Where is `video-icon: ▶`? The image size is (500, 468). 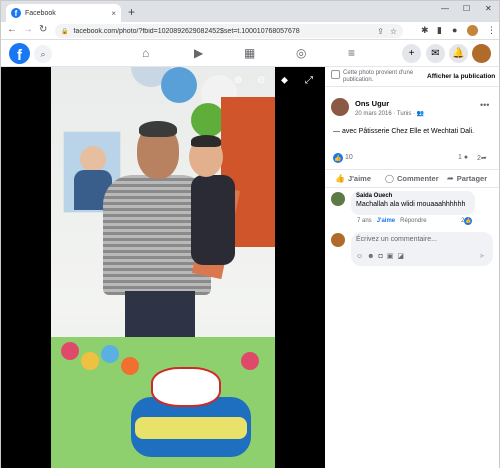 video-icon: ▶ is located at coordinates (198, 53).